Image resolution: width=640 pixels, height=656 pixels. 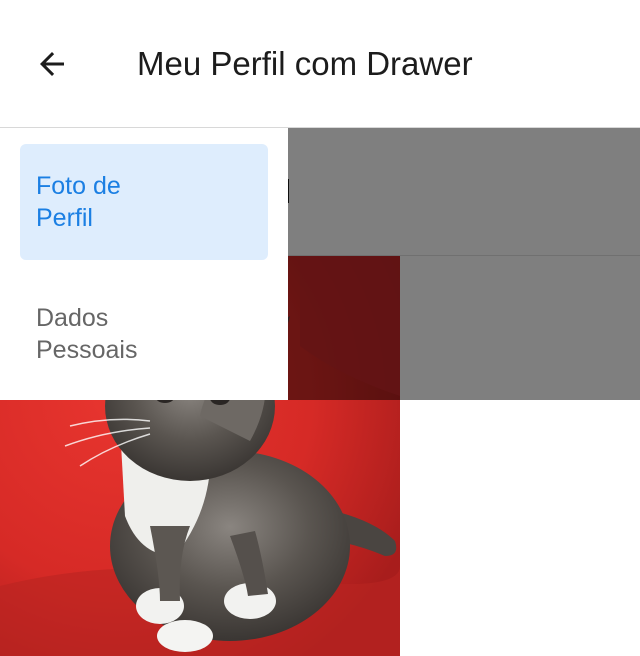 What do you see at coordinates (144, 202) in the screenshot?
I see `drawer-item-foto-de-perfil: Foto de Perfil` at bounding box center [144, 202].